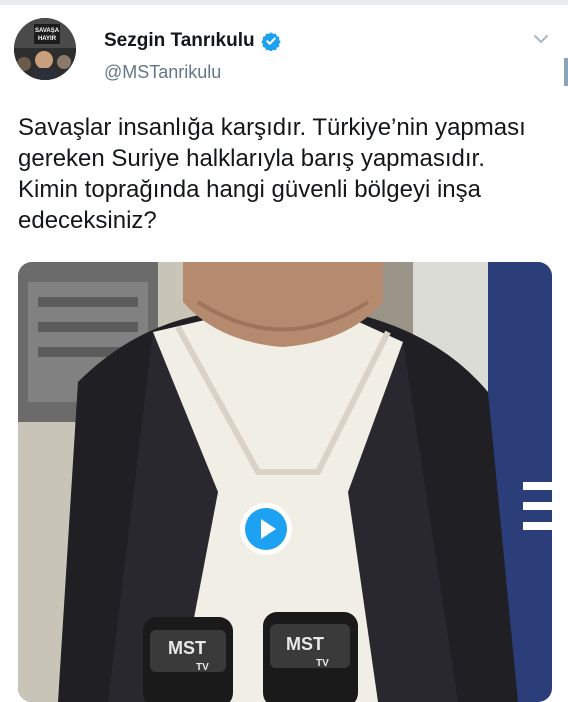 Image resolution: width=568 pixels, height=702 pixels. What do you see at coordinates (310, 657) in the screenshot?
I see `microphone-right: MST TV` at bounding box center [310, 657].